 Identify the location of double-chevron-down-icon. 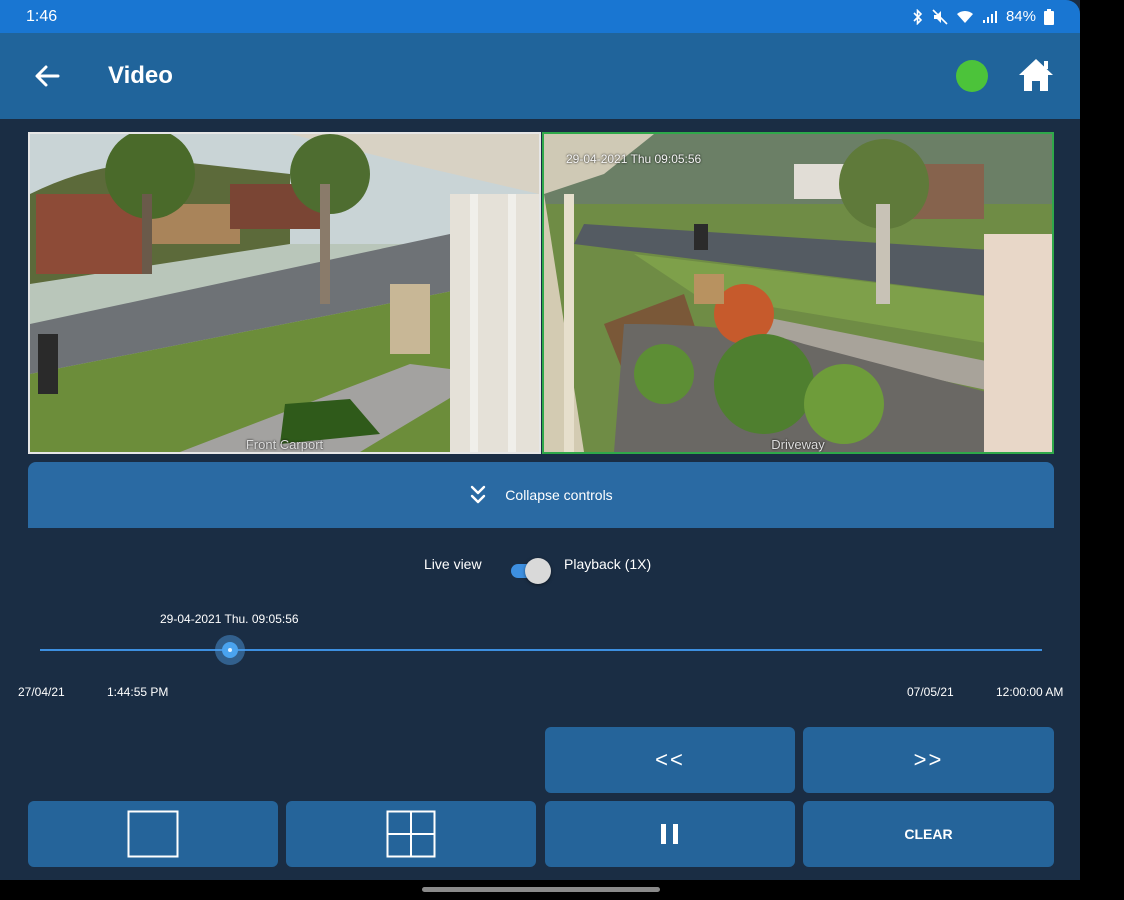
(478, 494).